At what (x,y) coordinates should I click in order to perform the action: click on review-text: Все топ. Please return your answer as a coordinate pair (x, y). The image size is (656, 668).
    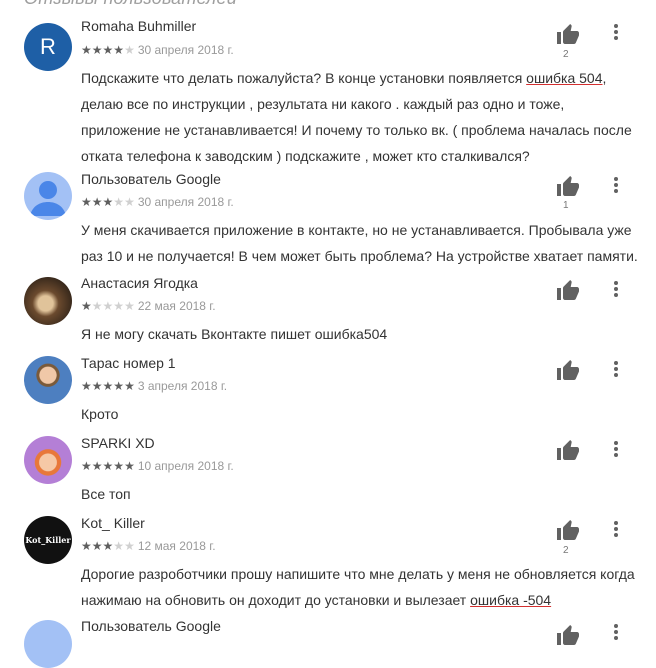
    Looking at the image, I should click on (106, 494).